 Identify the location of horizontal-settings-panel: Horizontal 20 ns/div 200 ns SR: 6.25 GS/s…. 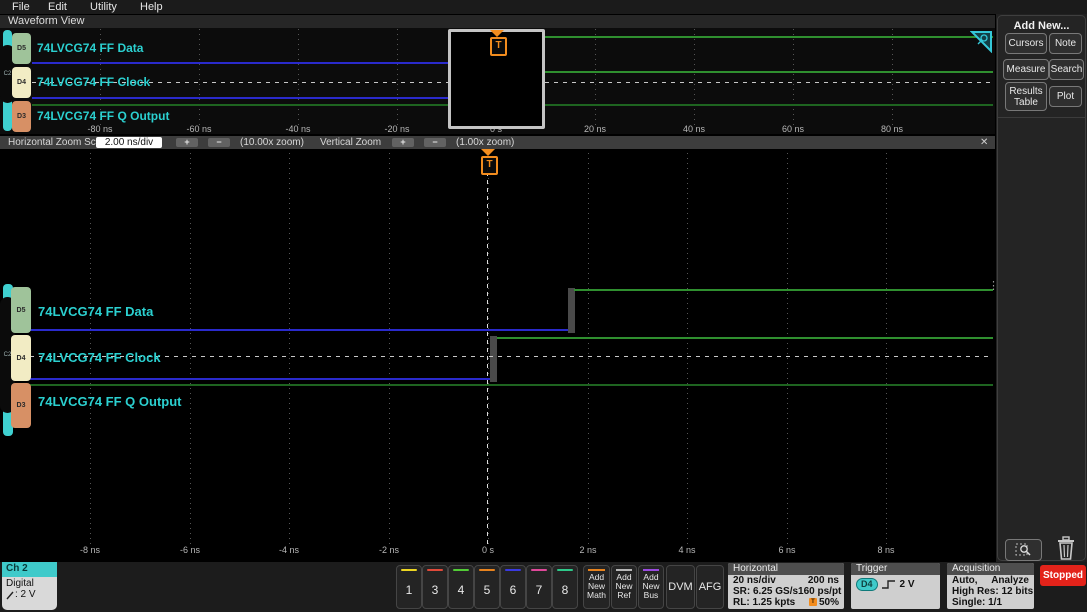
(786, 586).